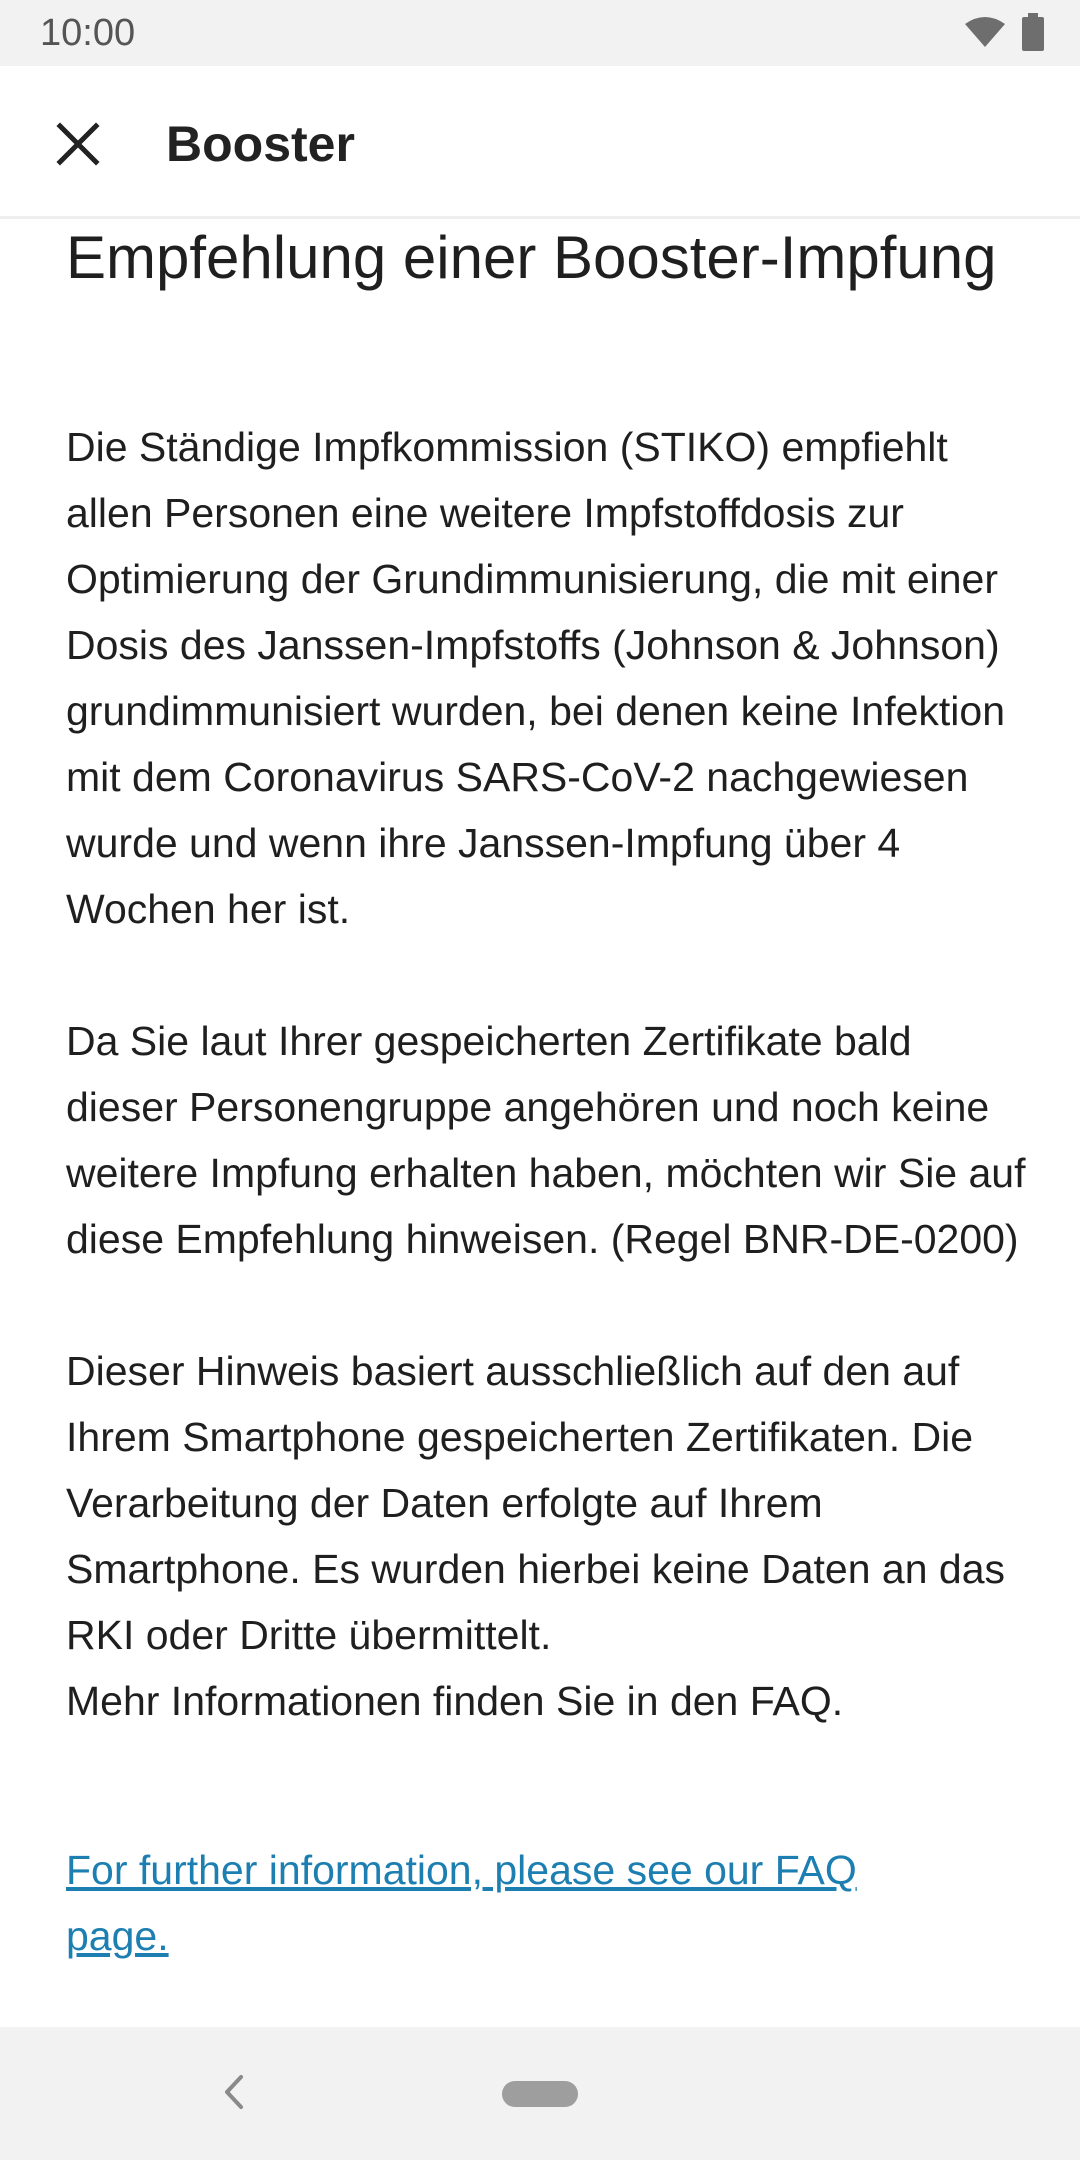  What do you see at coordinates (540, 33) in the screenshot?
I see `status-bar: 10:00` at bounding box center [540, 33].